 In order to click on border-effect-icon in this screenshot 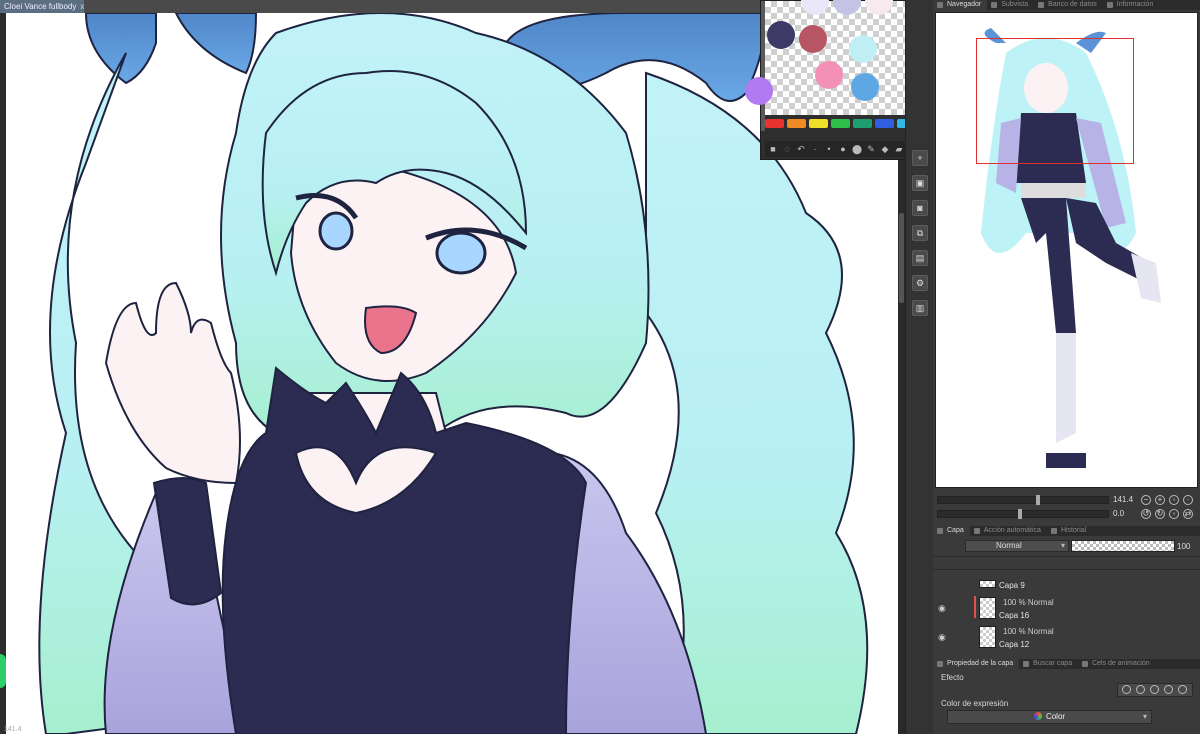, I will do `click(1126, 689)`.